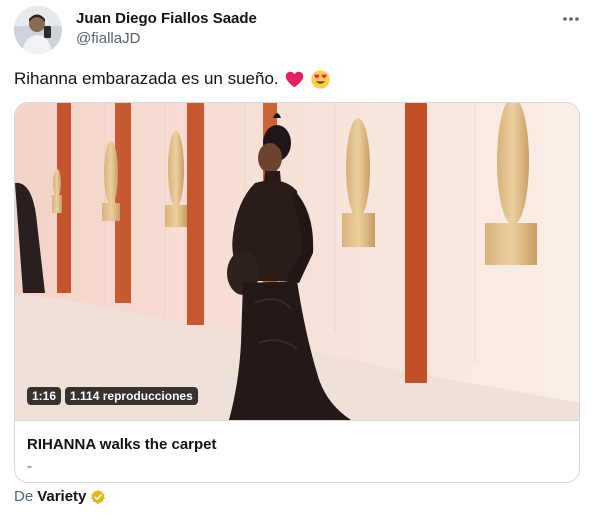 The height and width of the screenshot is (522, 600). I want to click on gold-verified-icon, so click(98, 497).